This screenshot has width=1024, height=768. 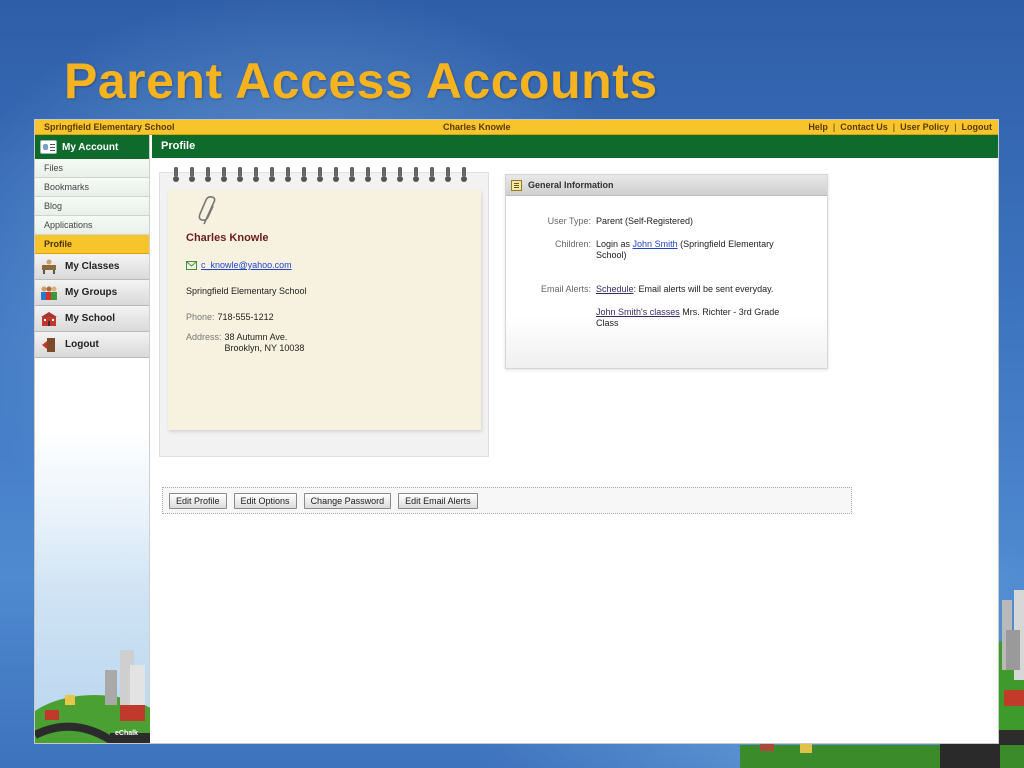 I want to click on sidebar-item-blog: Blog, so click(x=92, y=206).